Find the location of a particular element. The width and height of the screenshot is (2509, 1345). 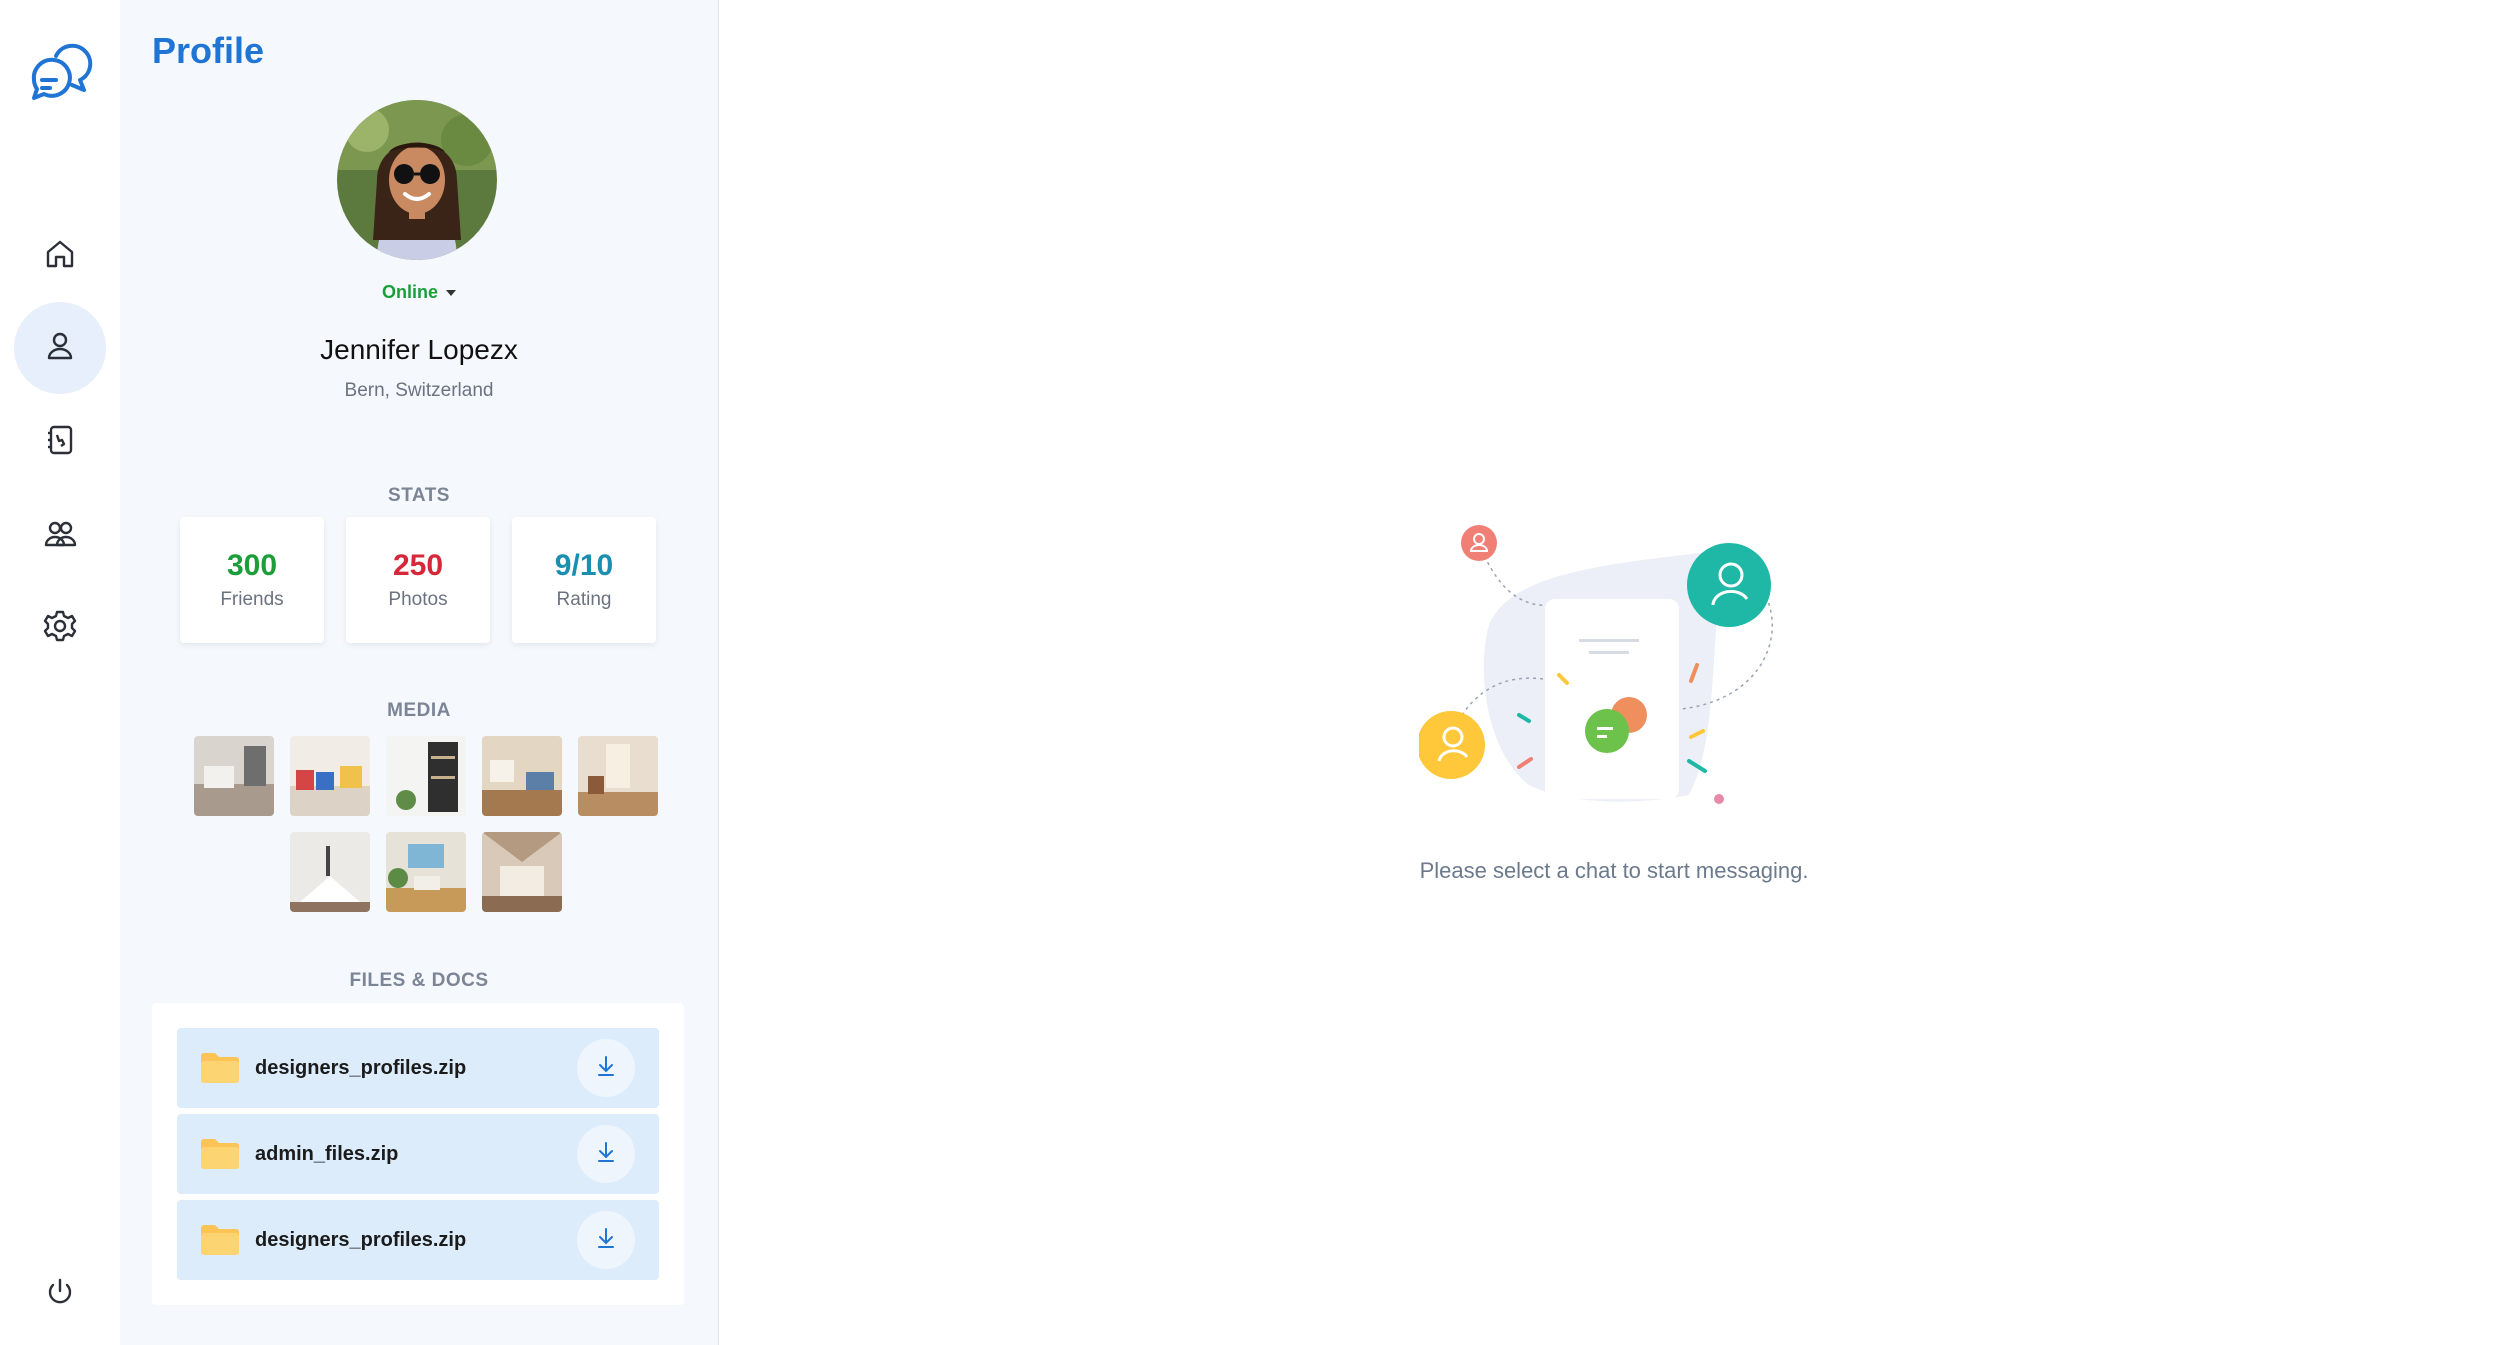

nav-profile is located at coordinates (60, 348).